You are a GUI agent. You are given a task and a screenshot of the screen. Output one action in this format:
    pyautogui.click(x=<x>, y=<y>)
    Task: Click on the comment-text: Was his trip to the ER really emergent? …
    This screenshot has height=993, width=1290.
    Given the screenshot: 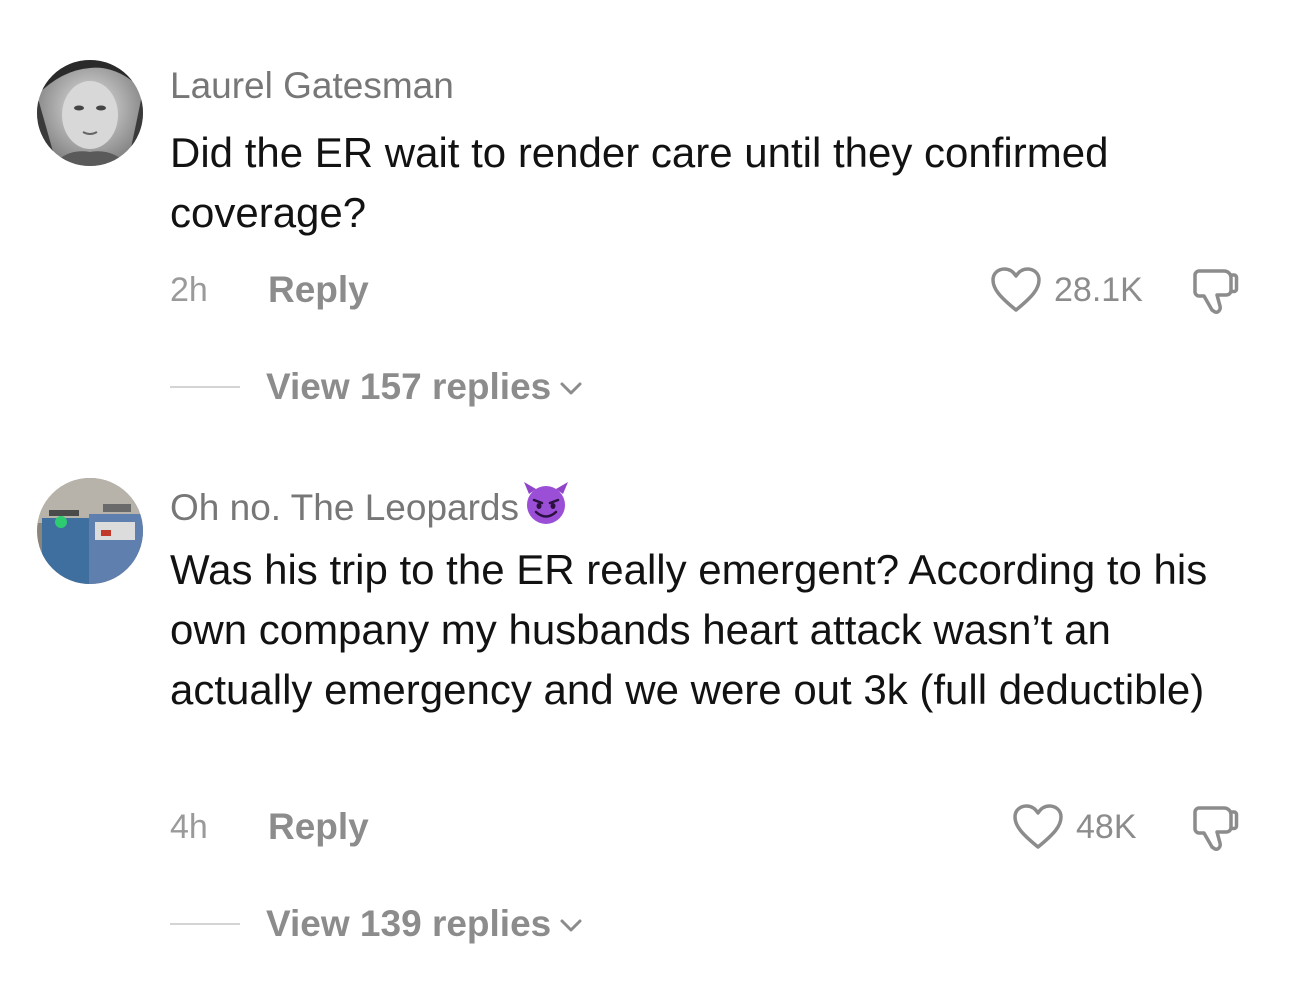 What is the action you would take?
    pyautogui.click(x=689, y=629)
    